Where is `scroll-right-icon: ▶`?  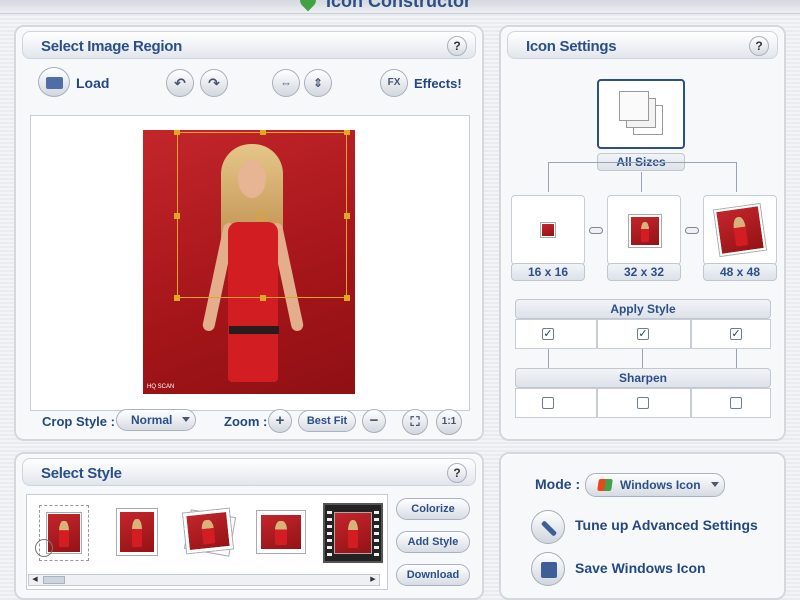 scroll-right-icon: ▶ is located at coordinates (373, 580).